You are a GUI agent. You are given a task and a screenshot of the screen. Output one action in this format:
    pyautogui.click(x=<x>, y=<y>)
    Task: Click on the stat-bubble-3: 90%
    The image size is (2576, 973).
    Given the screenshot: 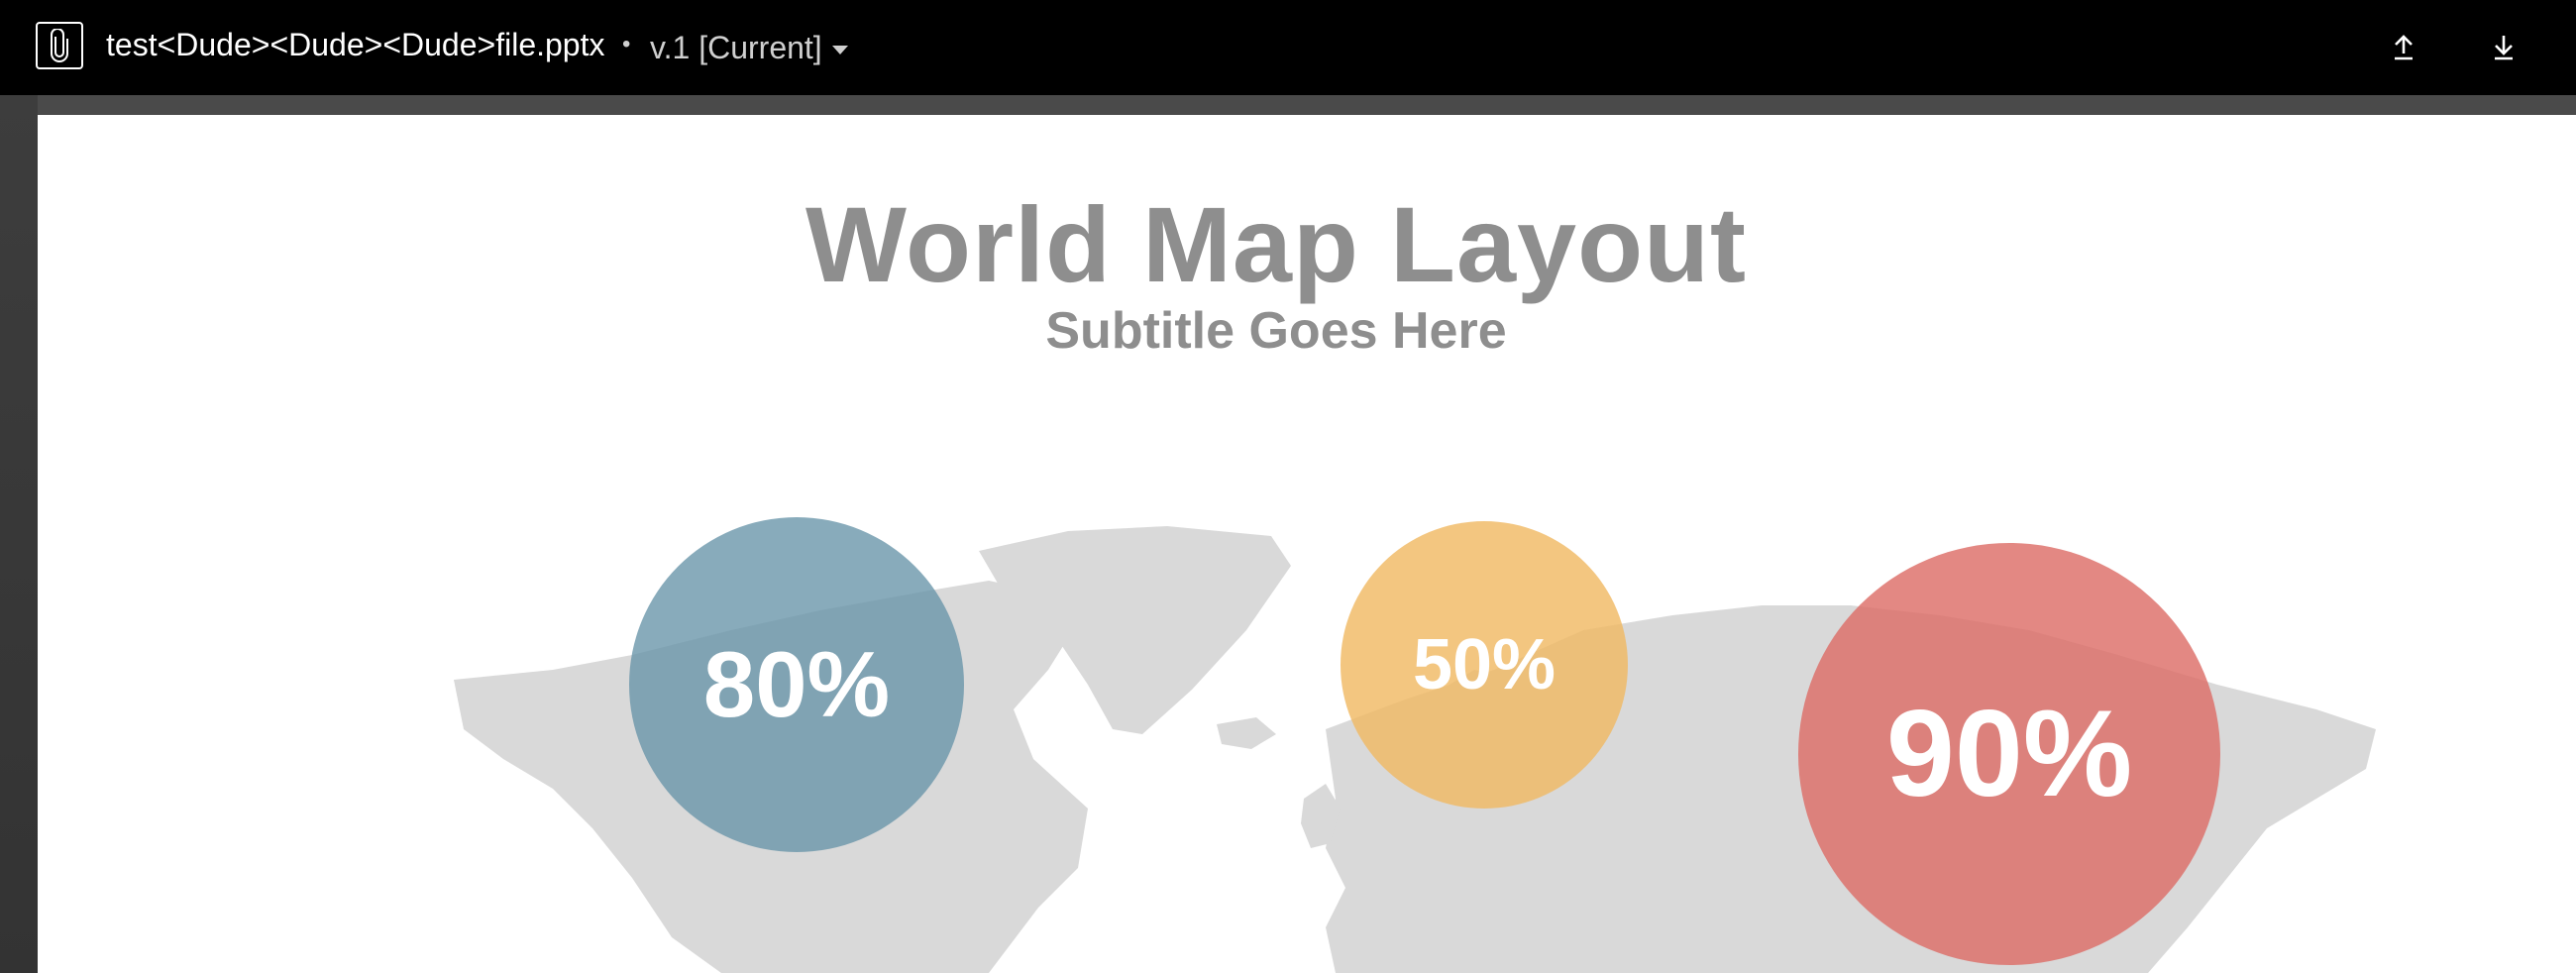 What is the action you would take?
    pyautogui.click(x=2009, y=754)
    